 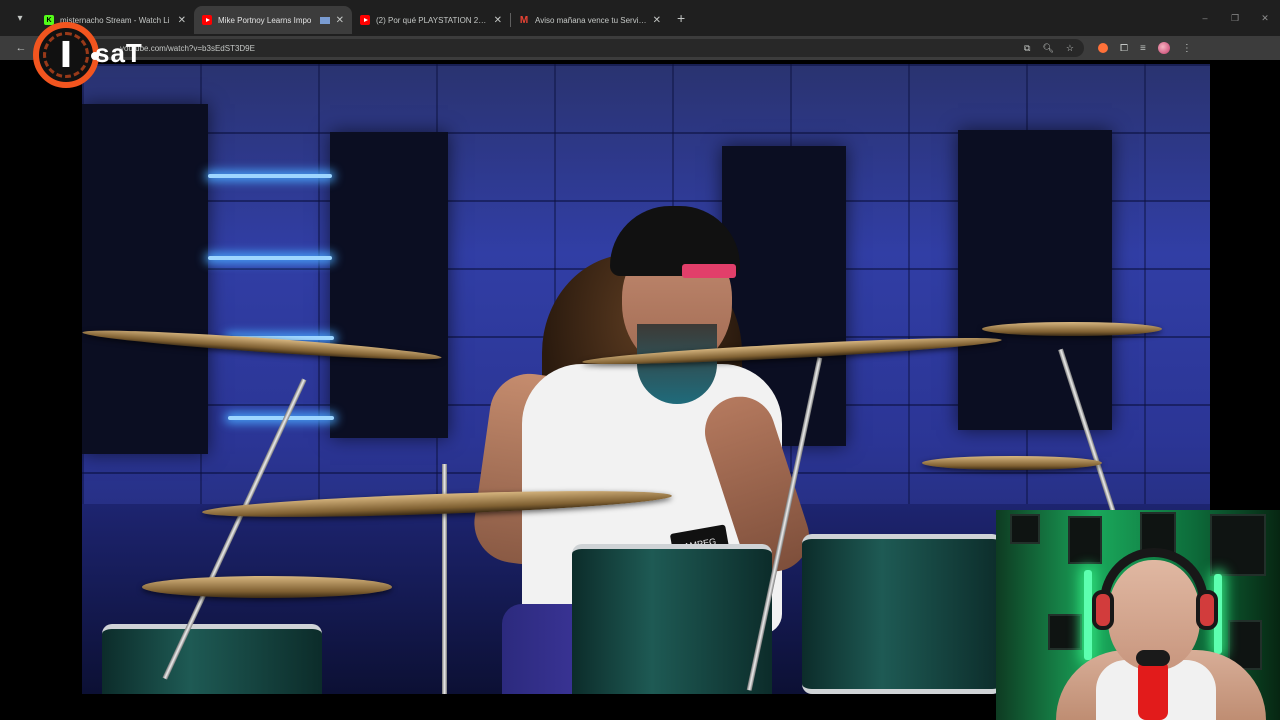 I want to click on back-arrow-icon: ←, so click(x=21, y=48).